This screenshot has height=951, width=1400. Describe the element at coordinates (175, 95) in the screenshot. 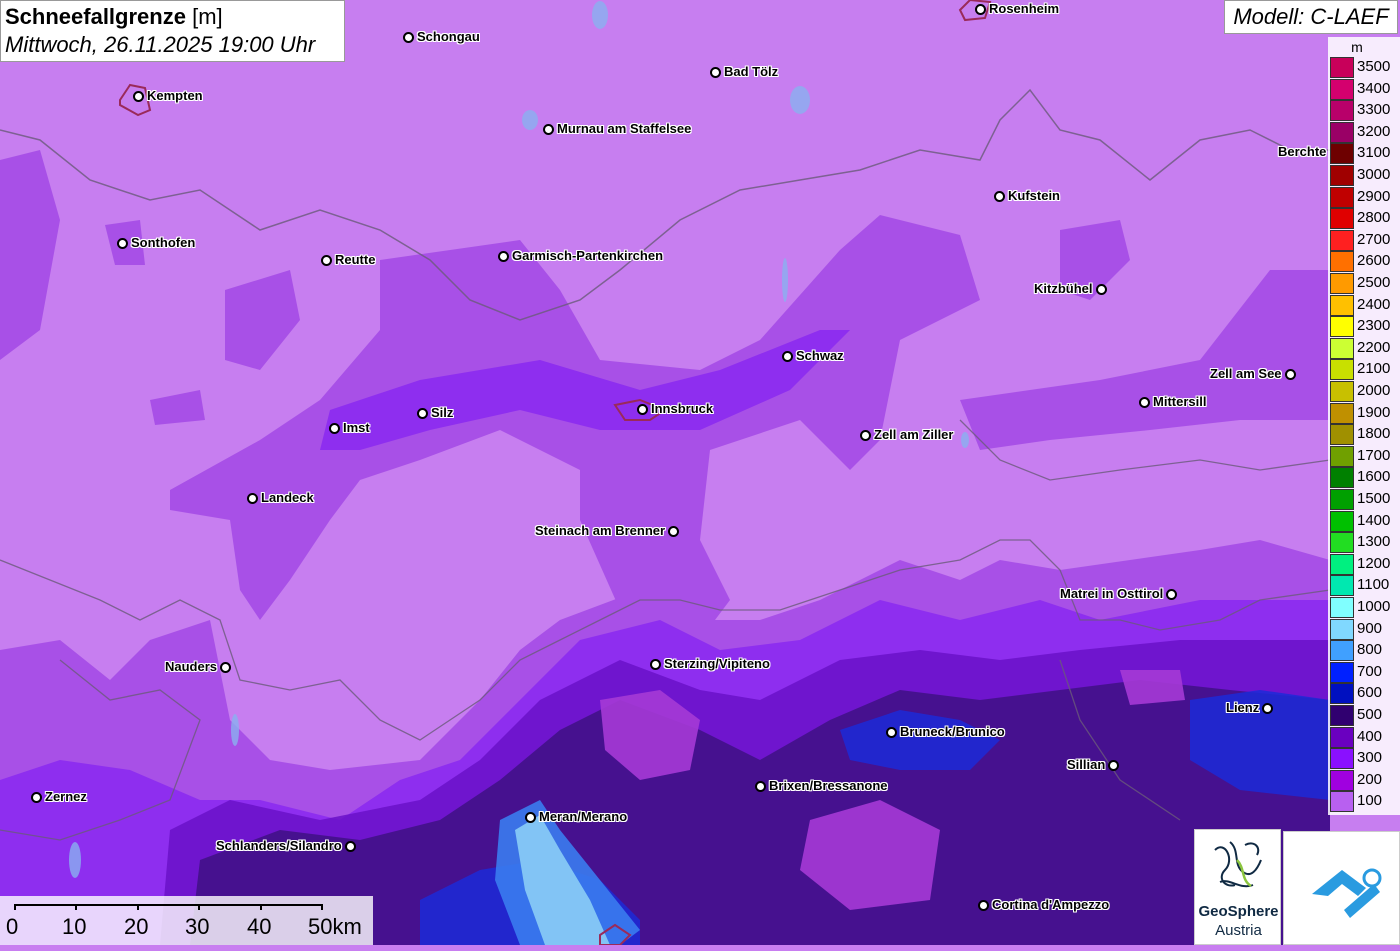

I see `city-label: Kempten` at that location.